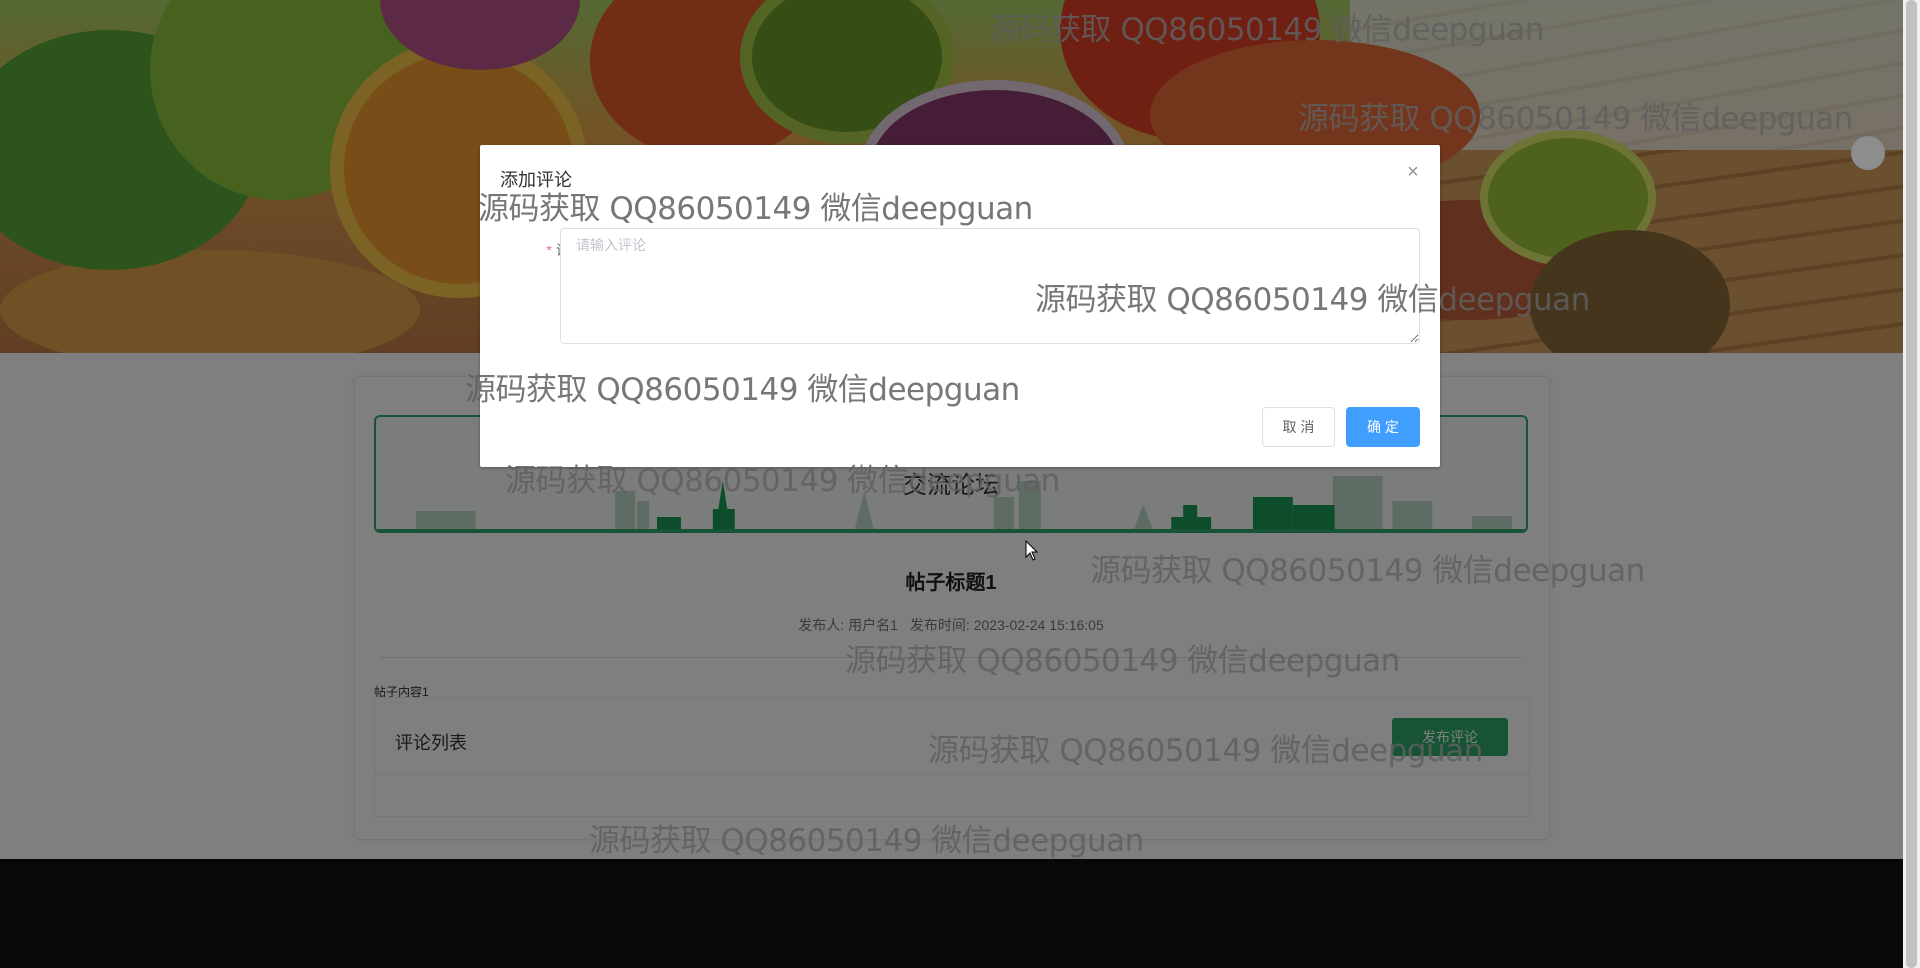 The width and height of the screenshot is (1920, 968). Describe the element at coordinates (1032, 550) in the screenshot. I see `mouse-cursor-icon` at that location.